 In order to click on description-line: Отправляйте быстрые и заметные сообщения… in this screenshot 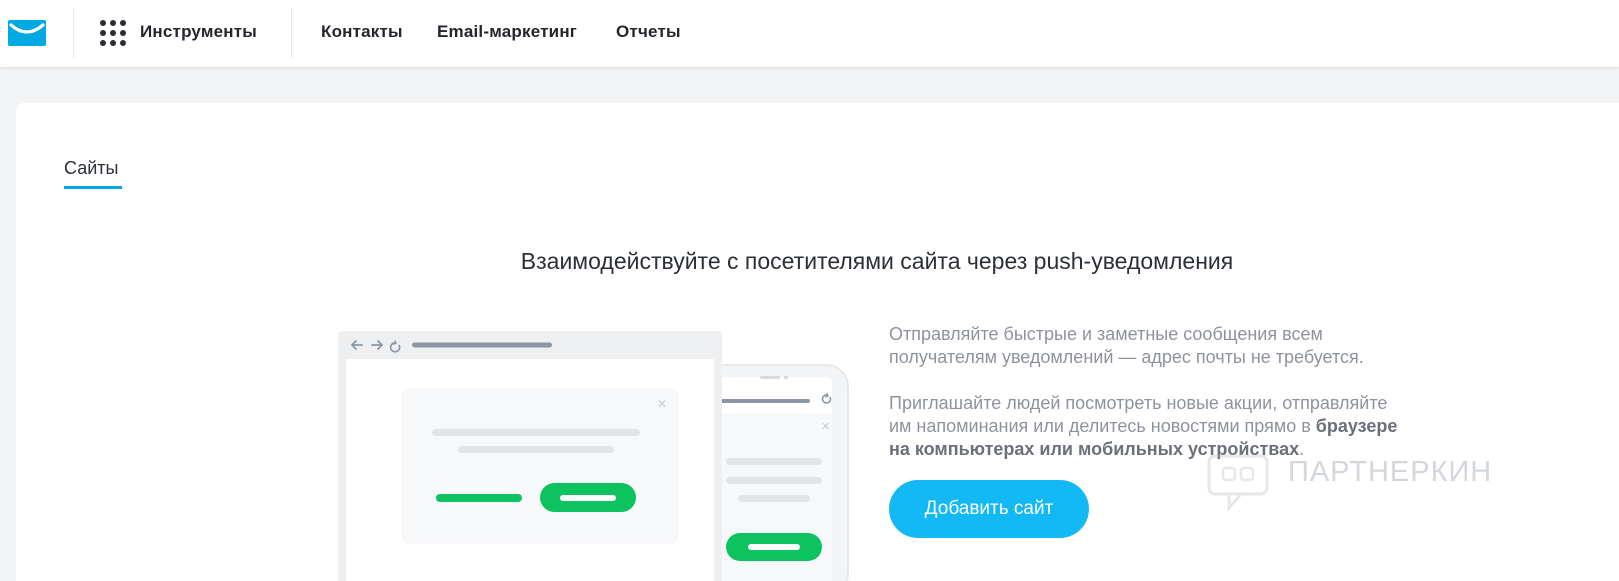, I will do `click(1106, 334)`.